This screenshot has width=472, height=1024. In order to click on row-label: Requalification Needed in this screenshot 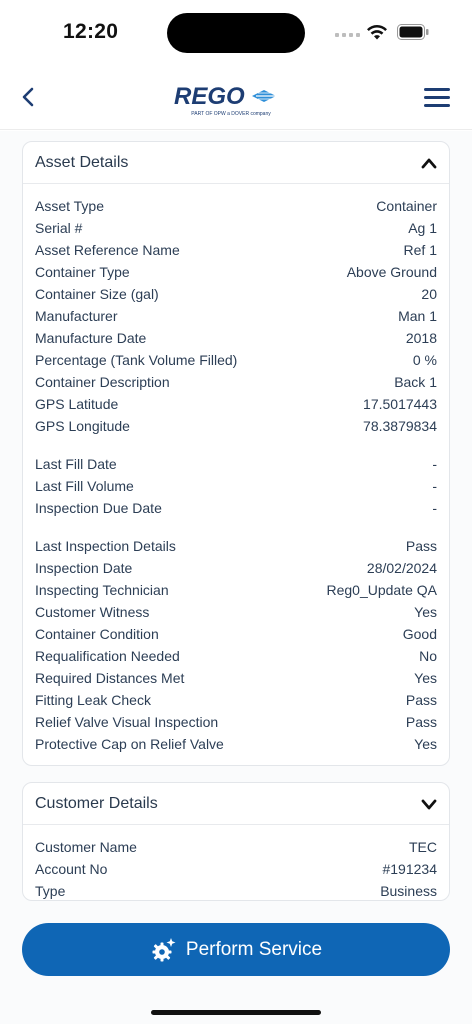, I will do `click(107, 656)`.